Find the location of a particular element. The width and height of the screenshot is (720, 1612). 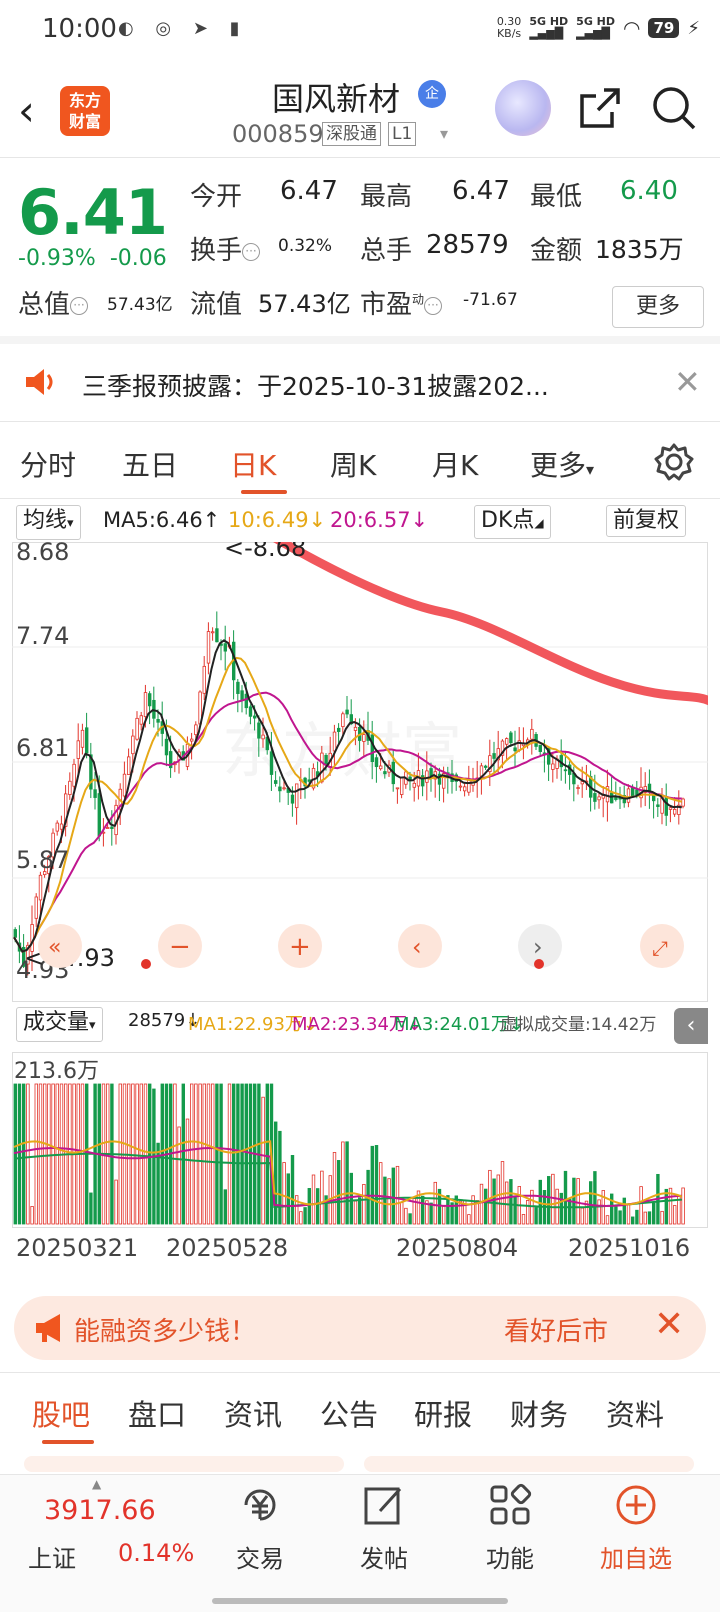

gear-icon is located at coordinates (674, 462).